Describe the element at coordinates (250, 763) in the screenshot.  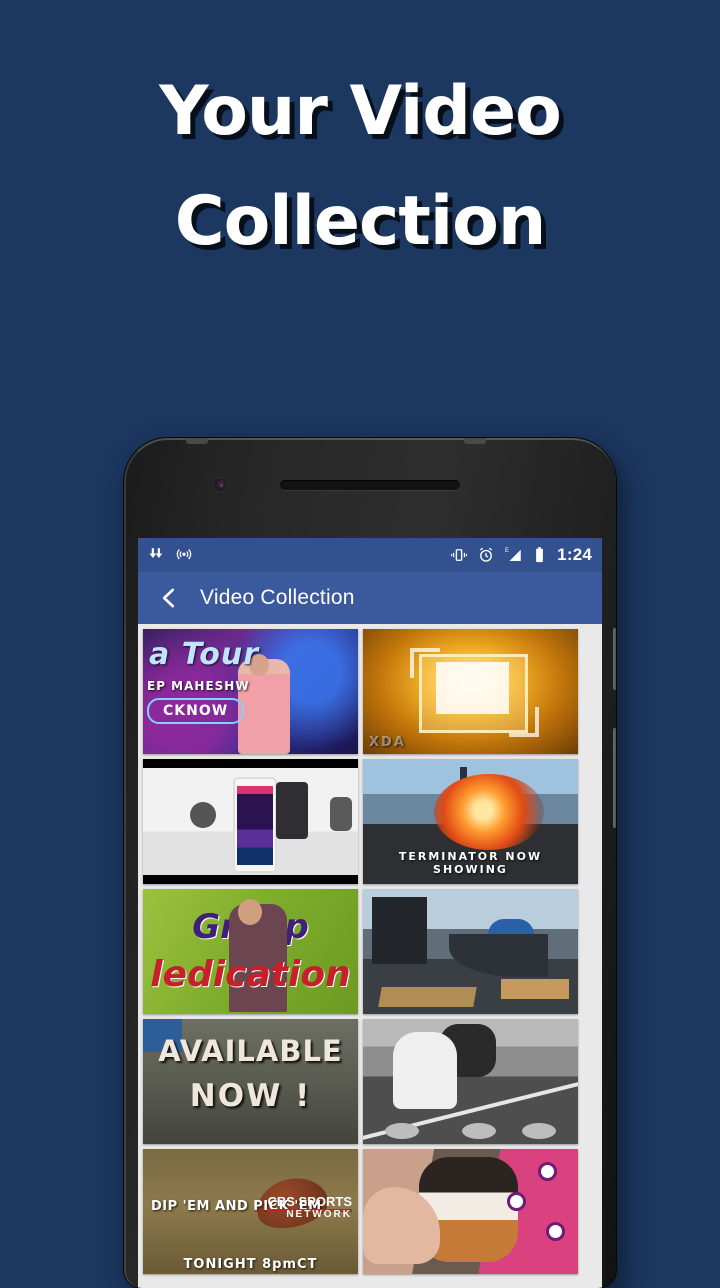
I see `letterbox-top` at that location.